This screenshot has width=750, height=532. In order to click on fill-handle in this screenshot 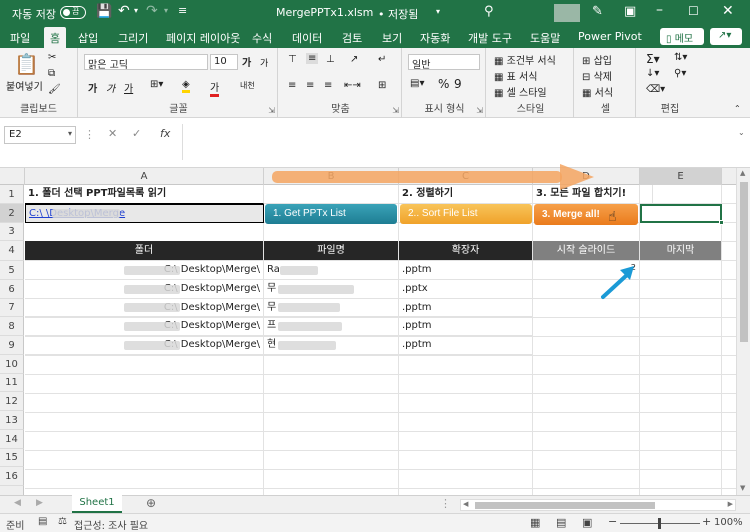, I will do `click(721, 222)`.